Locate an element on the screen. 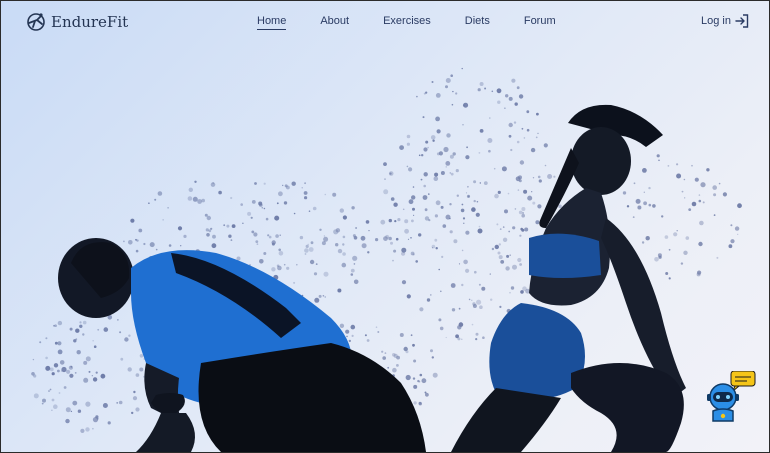 This screenshot has height=453, width=770. brand-logo: EndureFit is located at coordinates (76, 22).